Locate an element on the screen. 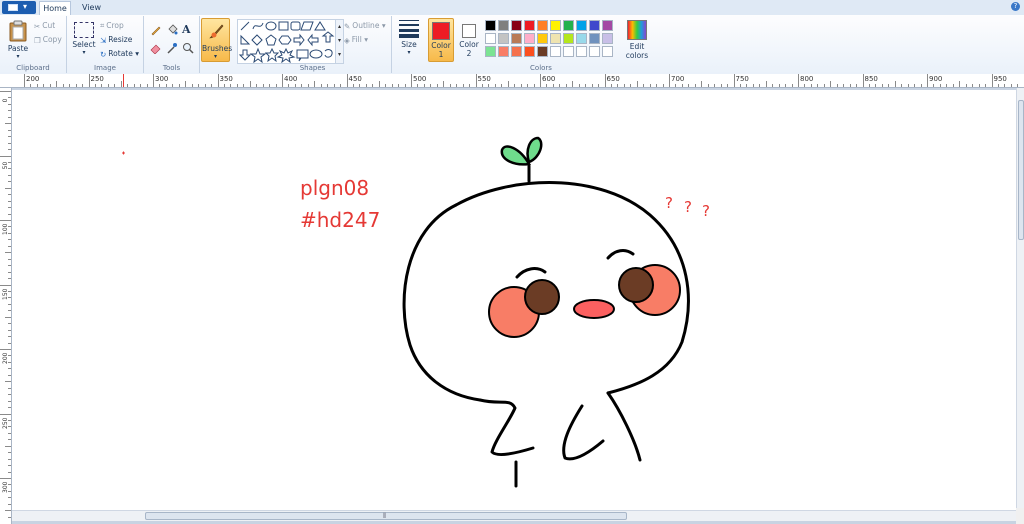 This screenshot has width=1024, height=524. vertical-scroll-thumb is located at coordinates (1021, 170).